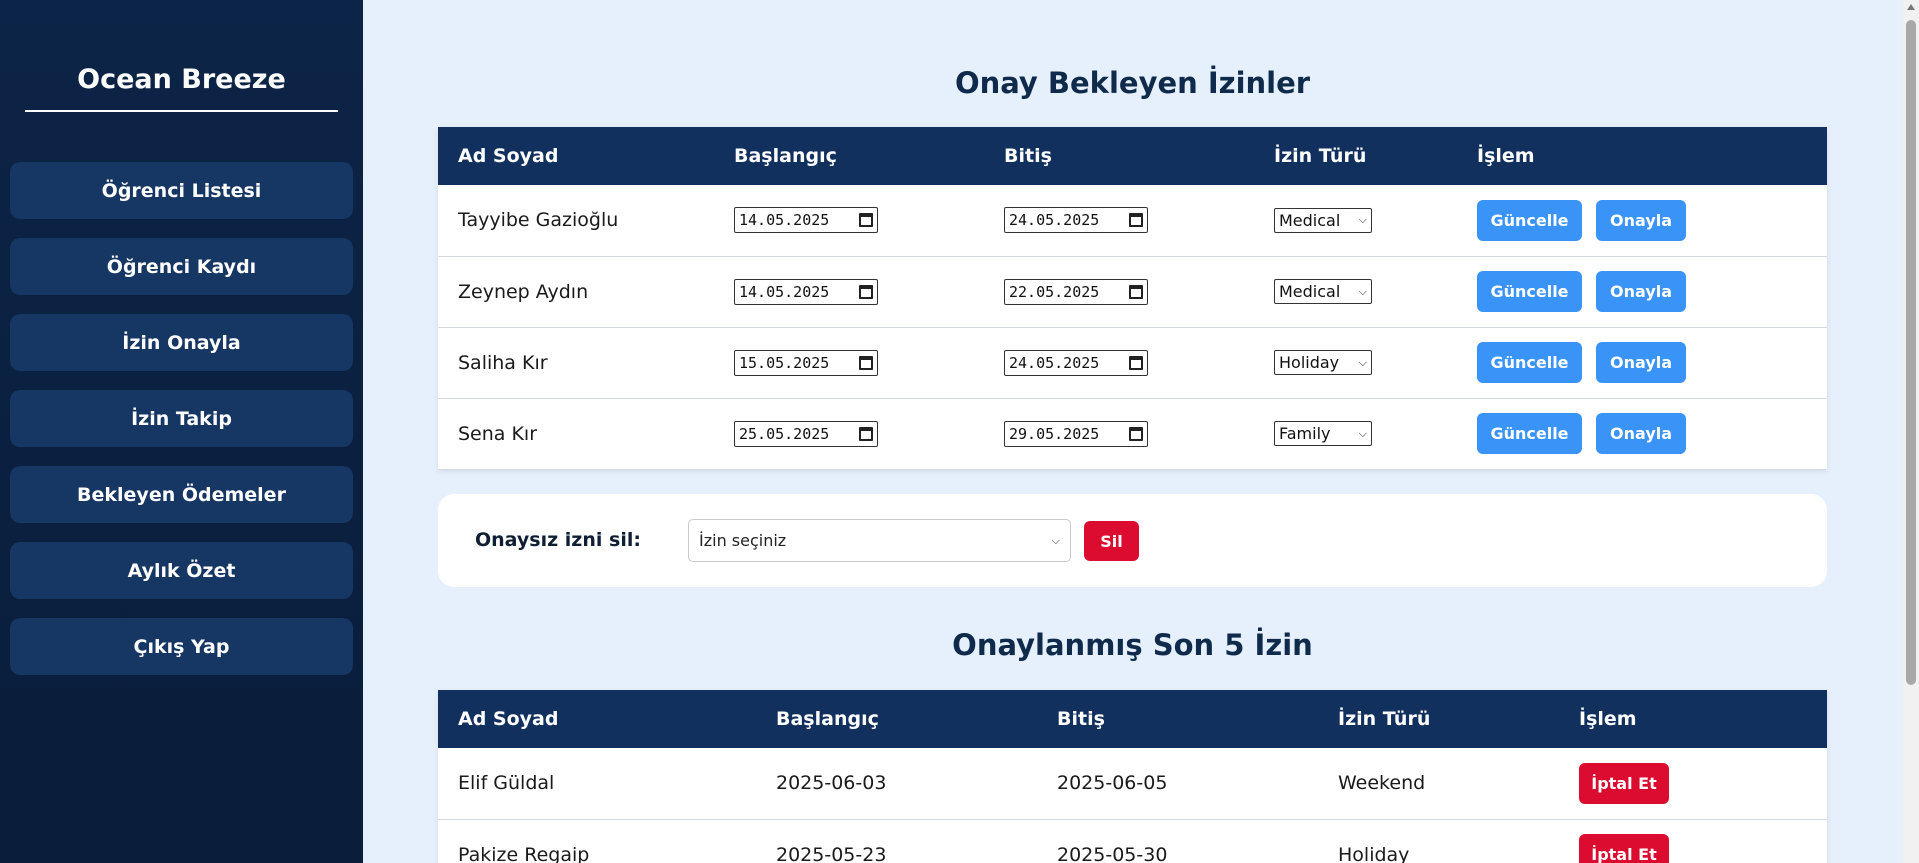 This screenshot has width=1919, height=863. Describe the element at coordinates (743, 540) in the screenshot. I see `leave-select-value: İzin seçiniz` at that location.